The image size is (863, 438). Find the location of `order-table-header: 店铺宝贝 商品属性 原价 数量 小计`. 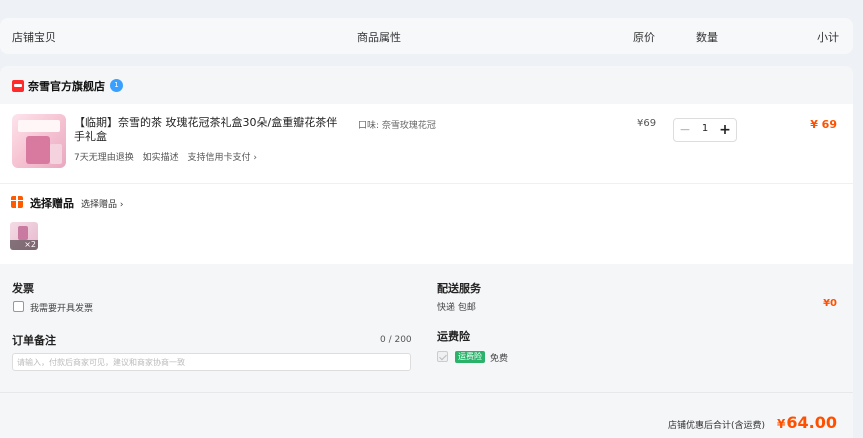

order-table-header: 店铺宝贝 商品属性 原价 数量 小计 is located at coordinates (426, 36).